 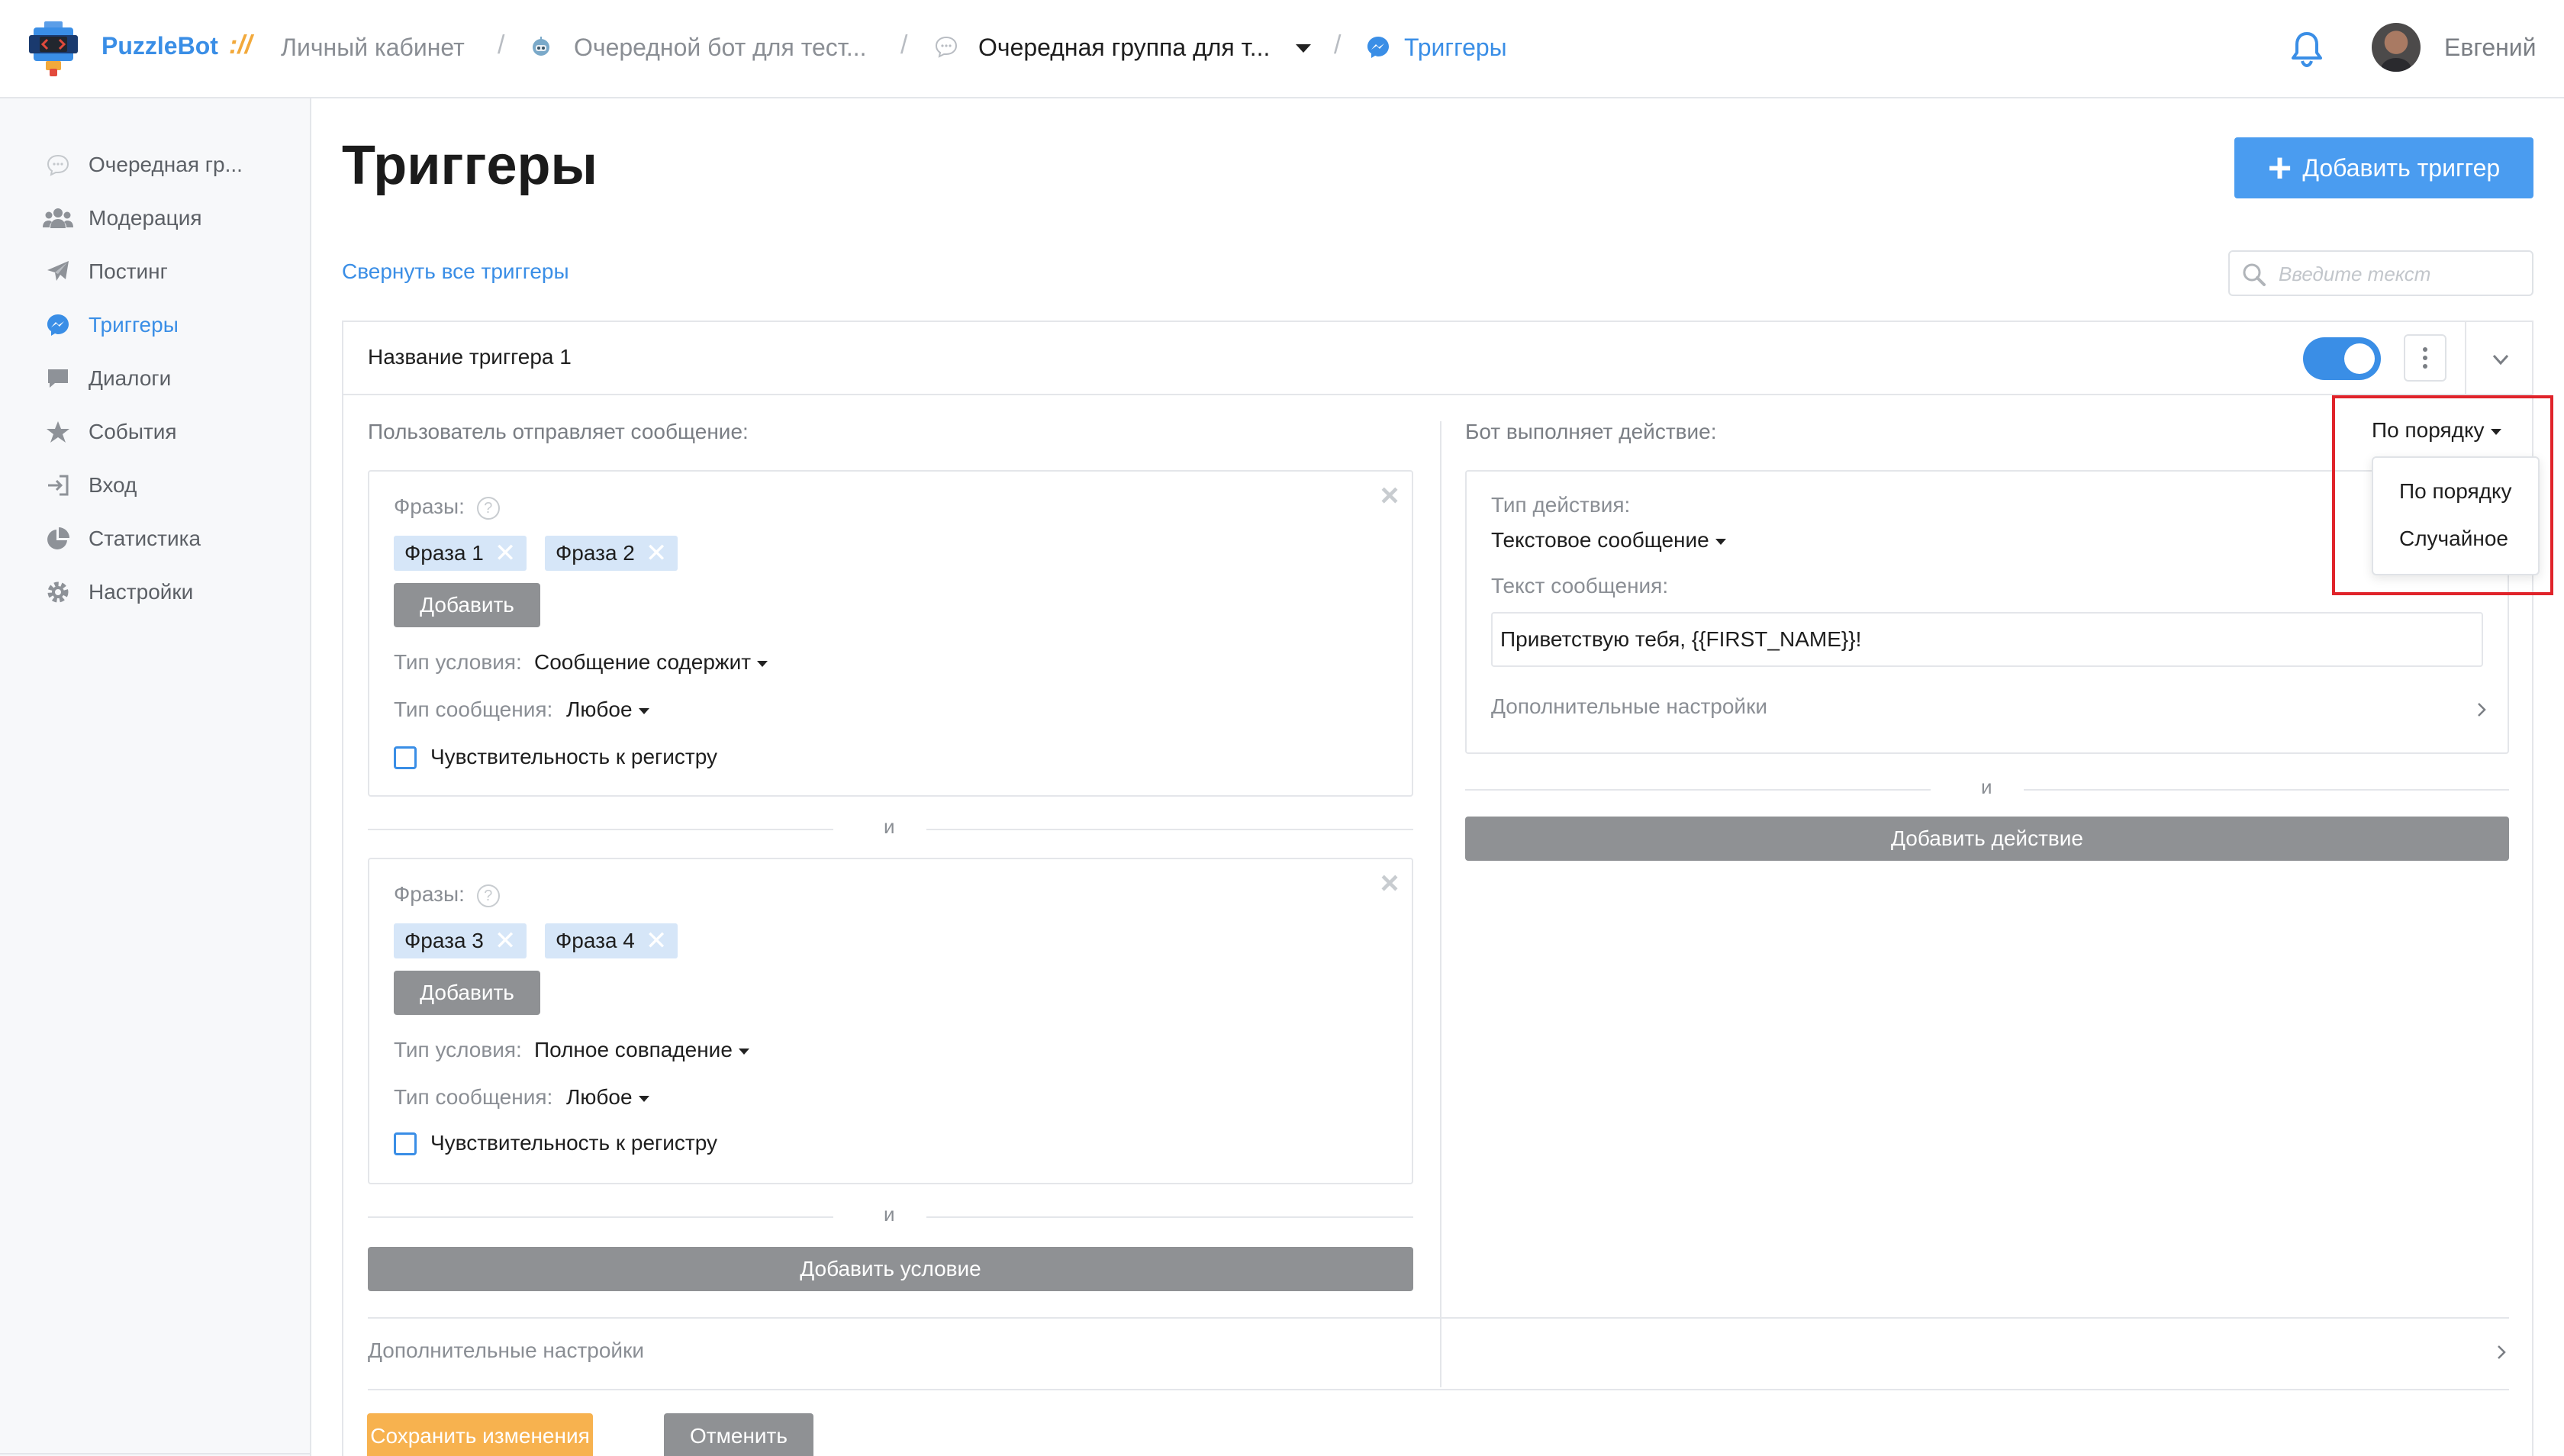 I want to click on chevron-down-icon, so click(x=2500, y=359).